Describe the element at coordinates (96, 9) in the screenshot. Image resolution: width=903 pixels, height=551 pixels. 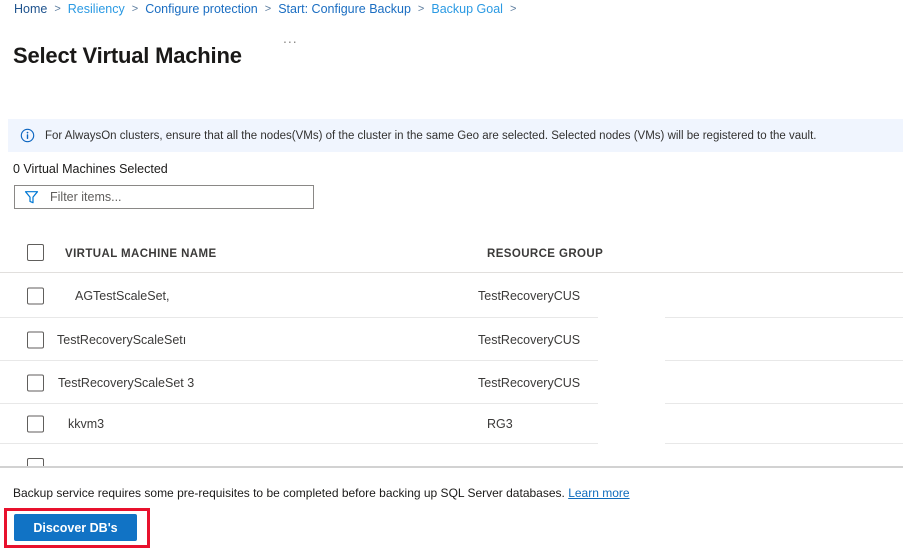
I see `breadcrumb-item-resiliency: Resiliency` at that location.